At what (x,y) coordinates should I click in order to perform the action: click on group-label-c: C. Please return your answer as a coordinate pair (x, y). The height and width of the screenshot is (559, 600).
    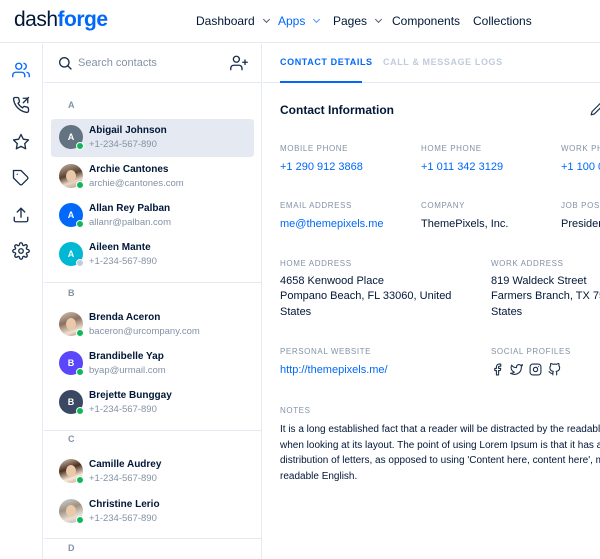
    Looking at the image, I should click on (71, 439).